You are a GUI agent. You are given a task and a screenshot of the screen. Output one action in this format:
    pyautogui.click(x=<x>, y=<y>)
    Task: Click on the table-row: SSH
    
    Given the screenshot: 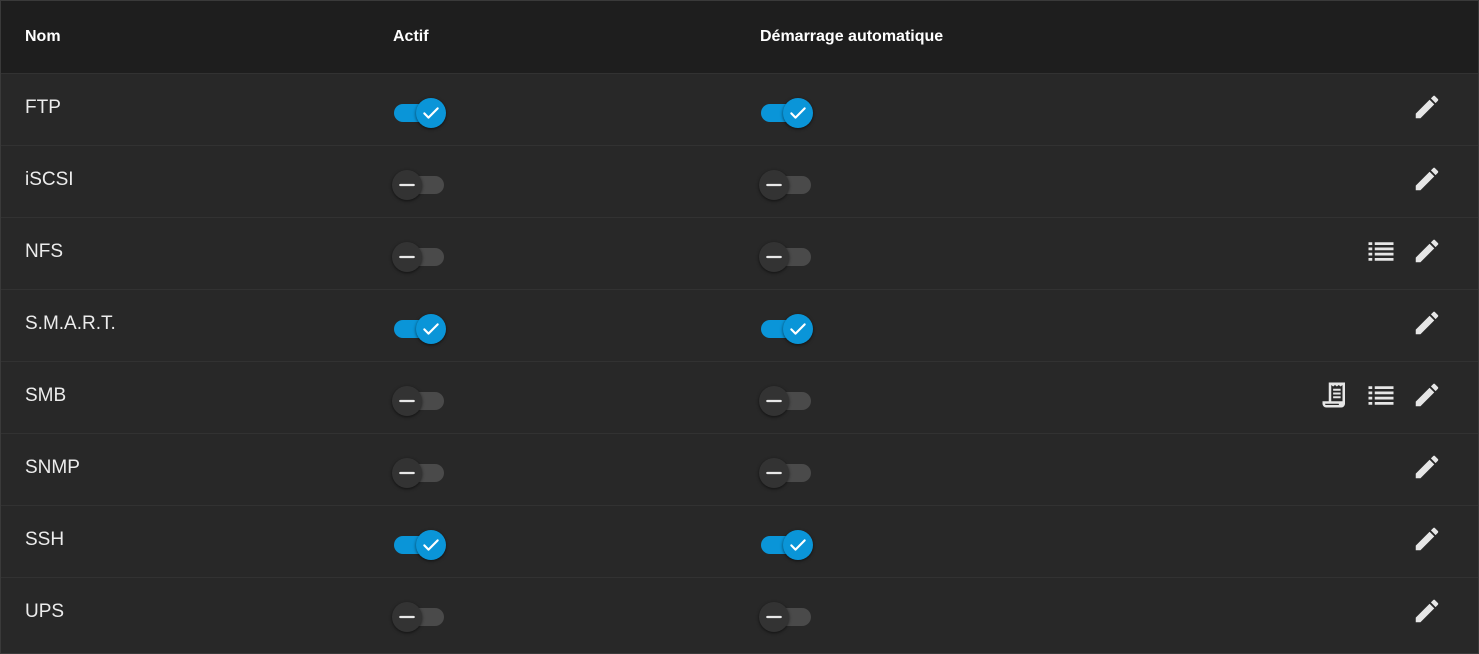 What is the action you would take?
    pyautogui.click(x=739, y=542)
    